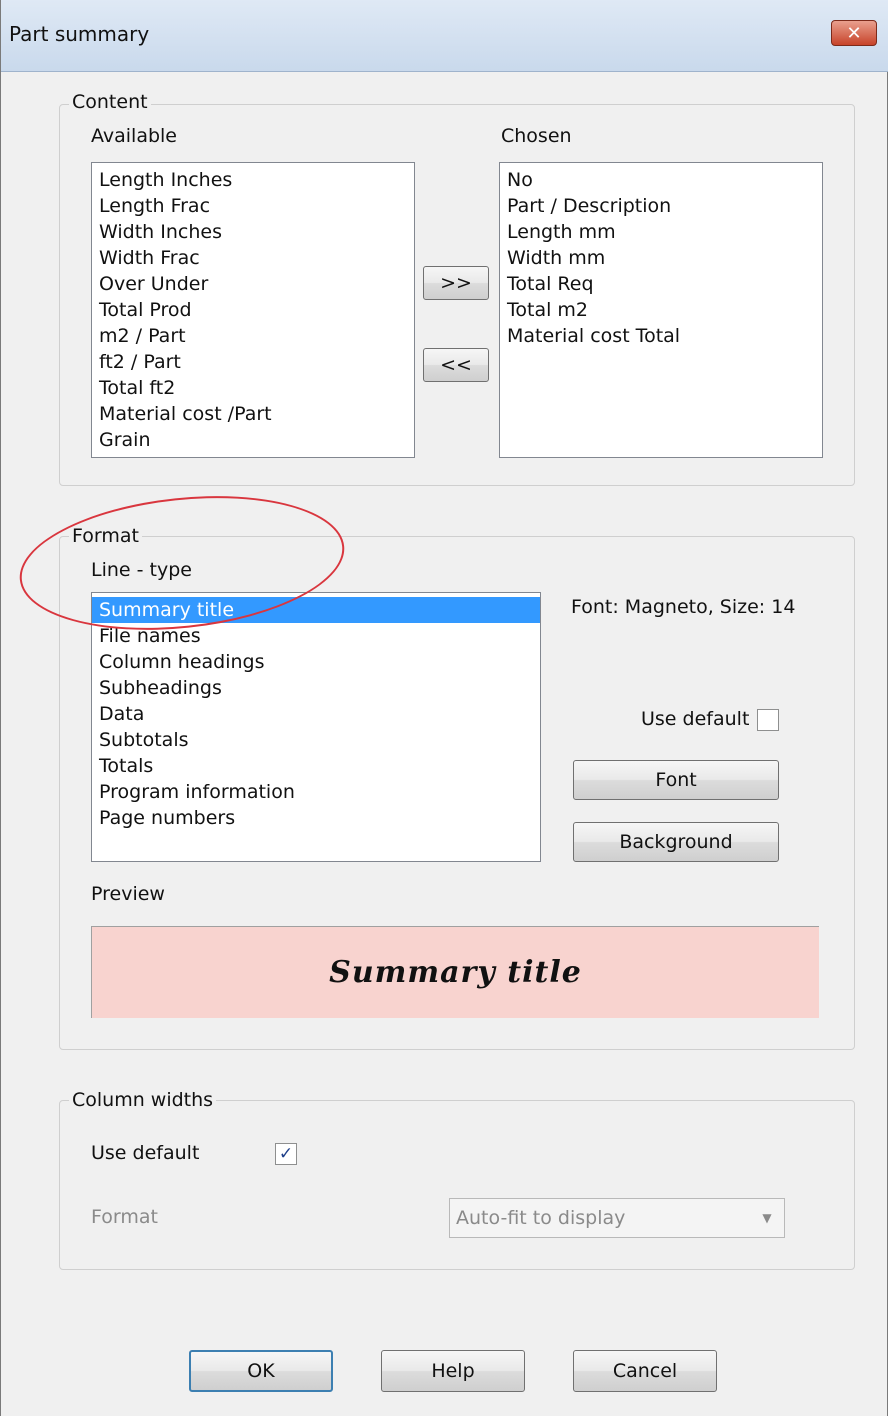 The height and width of the screenshot is (1416, 888). I want to click on column-format-label: Format, so click(124, 1217).